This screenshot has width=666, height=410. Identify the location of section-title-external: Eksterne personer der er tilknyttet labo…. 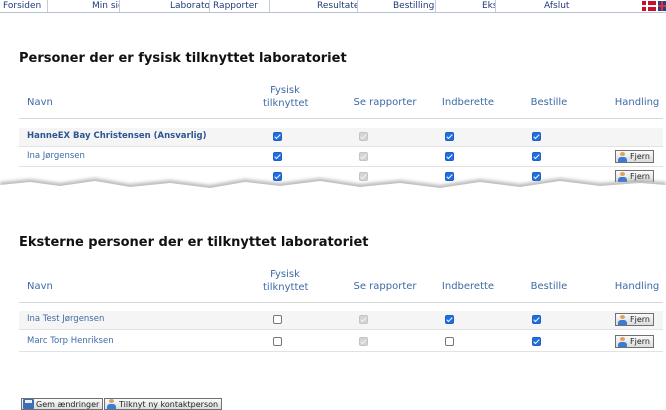
(194, 242).